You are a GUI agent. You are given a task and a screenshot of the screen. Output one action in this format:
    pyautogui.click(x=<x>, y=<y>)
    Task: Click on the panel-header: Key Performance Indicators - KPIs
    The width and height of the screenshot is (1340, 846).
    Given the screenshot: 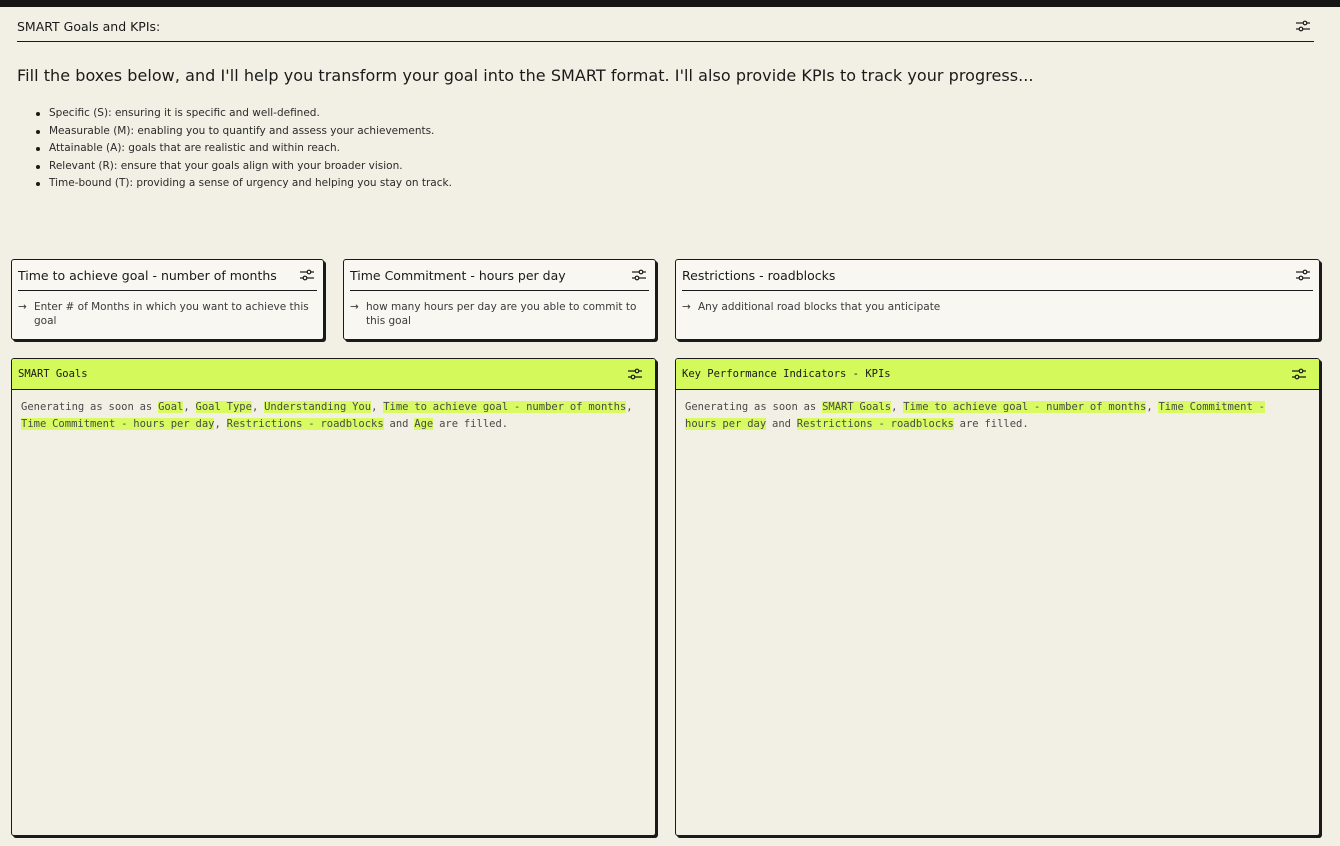 What is the action you would take?
    pyautogui.click(x=997, y=374)
    